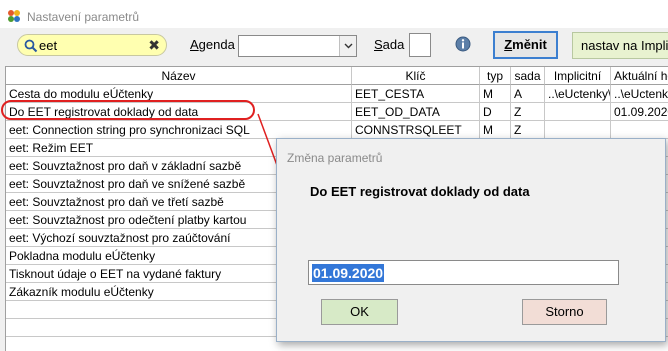 This screenshot has height=351, width=668. Describe the element at coordinates (348, 273) in the screenshot. I see `date-value: 01.09.2020` at that location.